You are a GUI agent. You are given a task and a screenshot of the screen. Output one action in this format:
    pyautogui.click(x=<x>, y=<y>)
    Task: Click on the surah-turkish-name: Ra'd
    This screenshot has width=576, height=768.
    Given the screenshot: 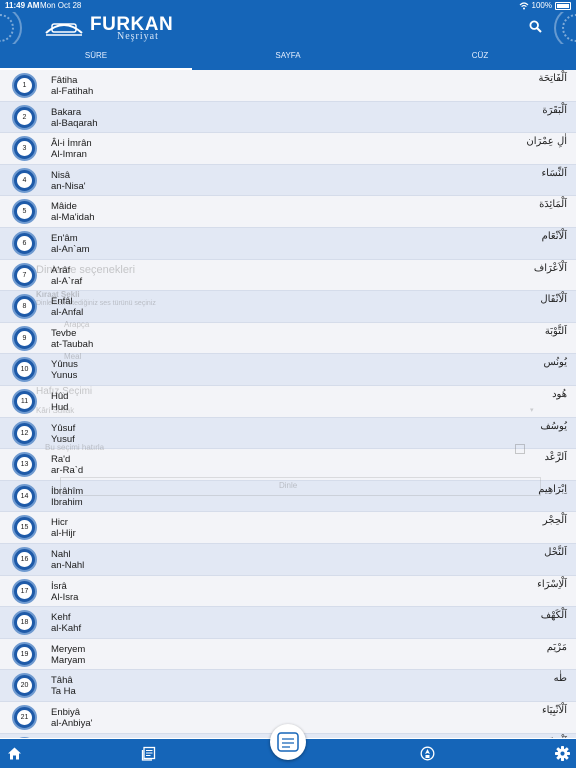 What is the action you would take?
    pyautogui.click(x=61, y=460)
    